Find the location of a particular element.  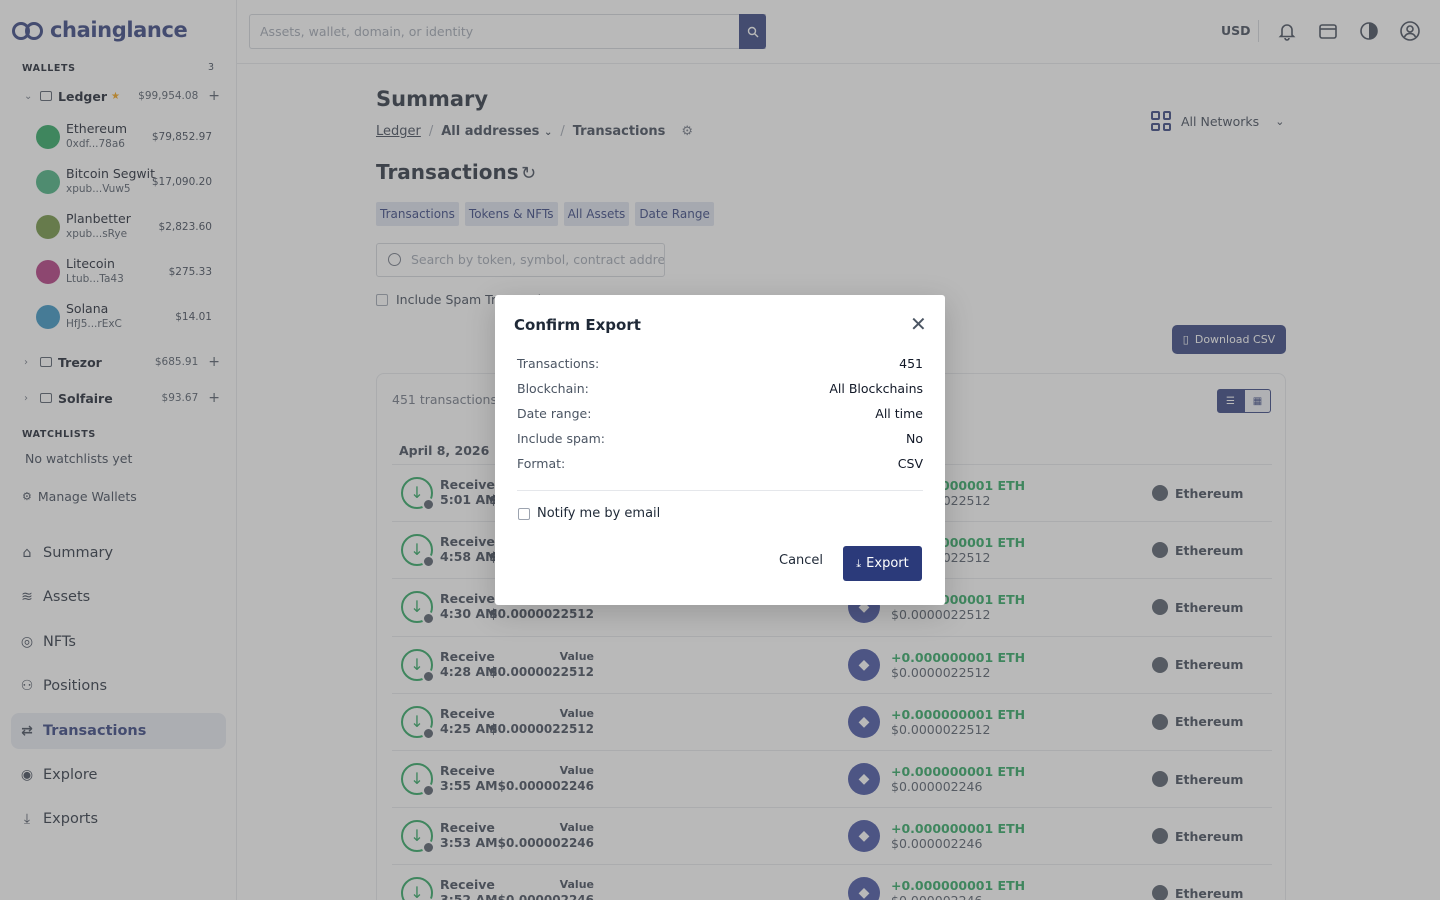

field-value: No is located at coordinates (914, 438).